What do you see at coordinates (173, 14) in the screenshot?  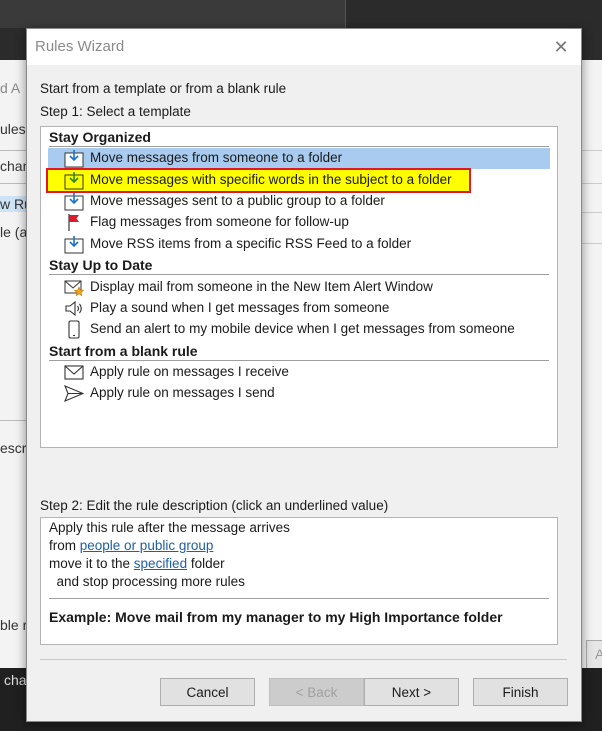 I see `parent-titlebar` at bounding box center [173, 14].